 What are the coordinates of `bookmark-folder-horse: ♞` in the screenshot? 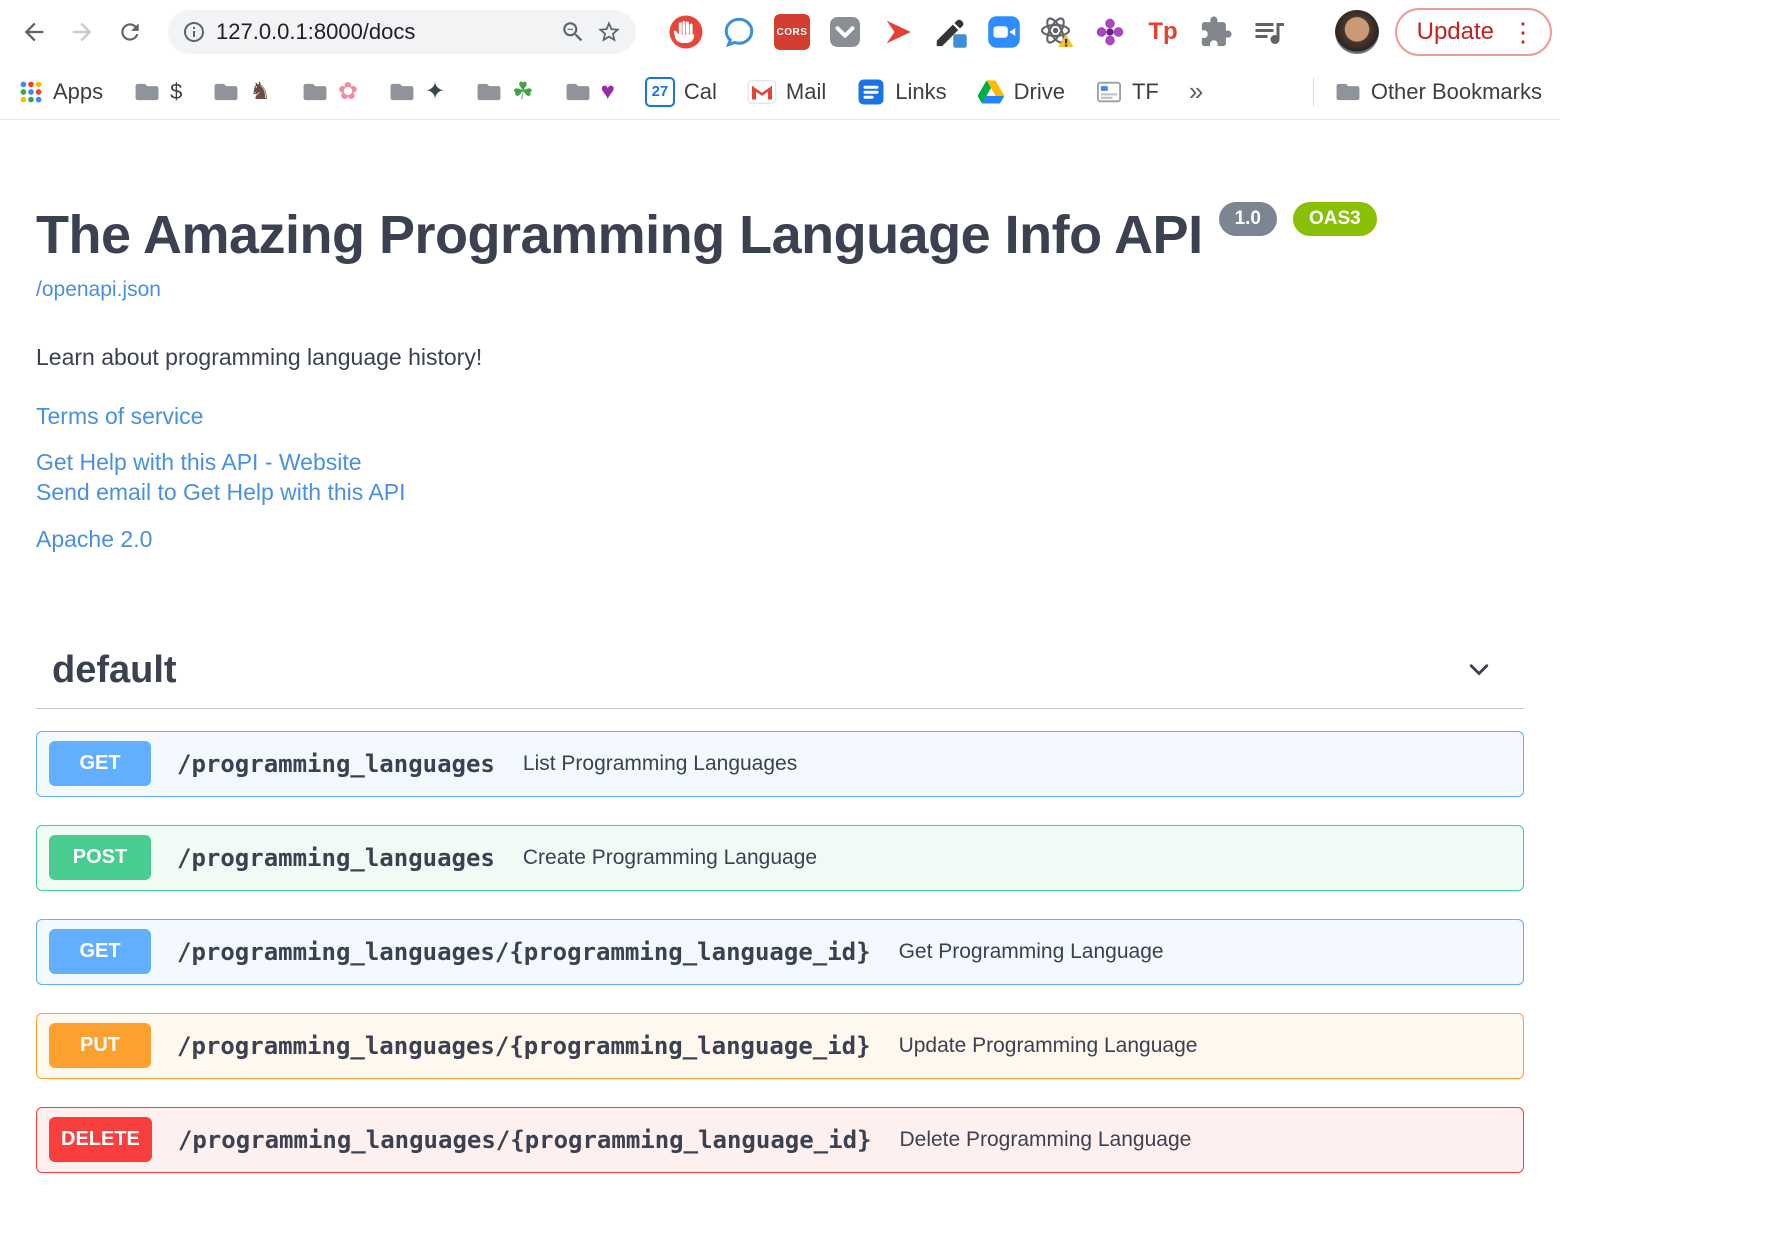 It's located at (241, 91).